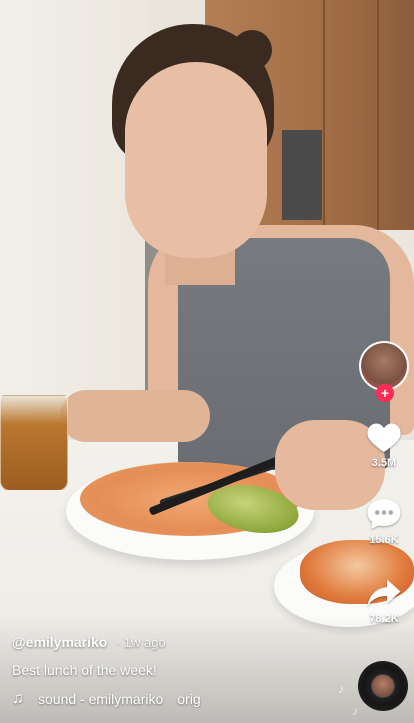  Describe the element at coordinates (140, 642) in the screenshot. I see `post-age: · 1w ago` at that location.